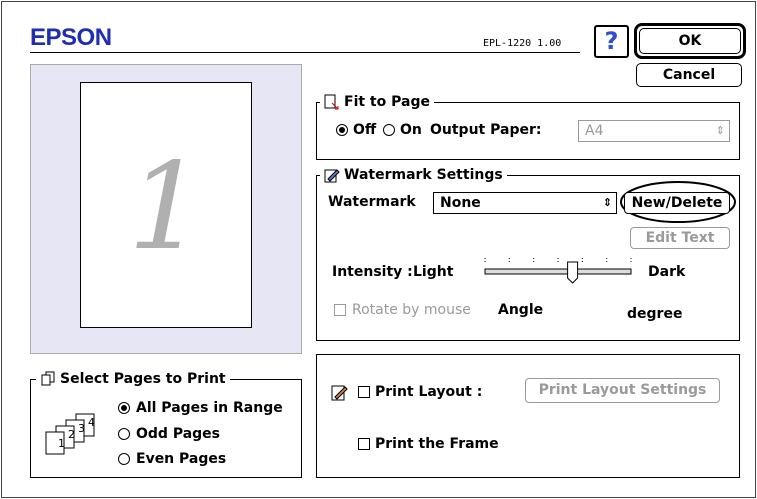 The image size is (757, 499). Describe the element at coordinates (387, 102) in the screenshot. I see `fit-to-page-label: Fit to Page` at that location.